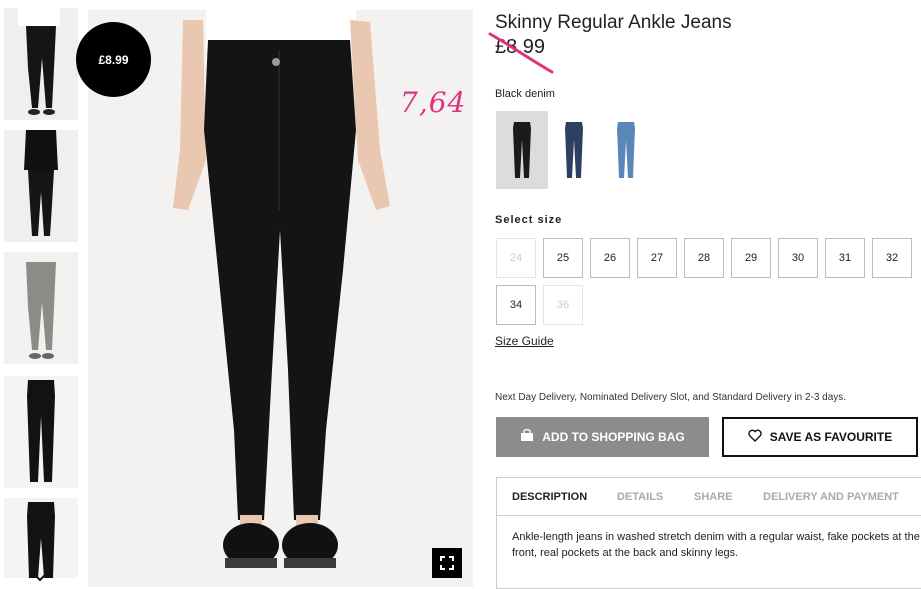  I want to click on size-option-36: 36, so click(563, 305).